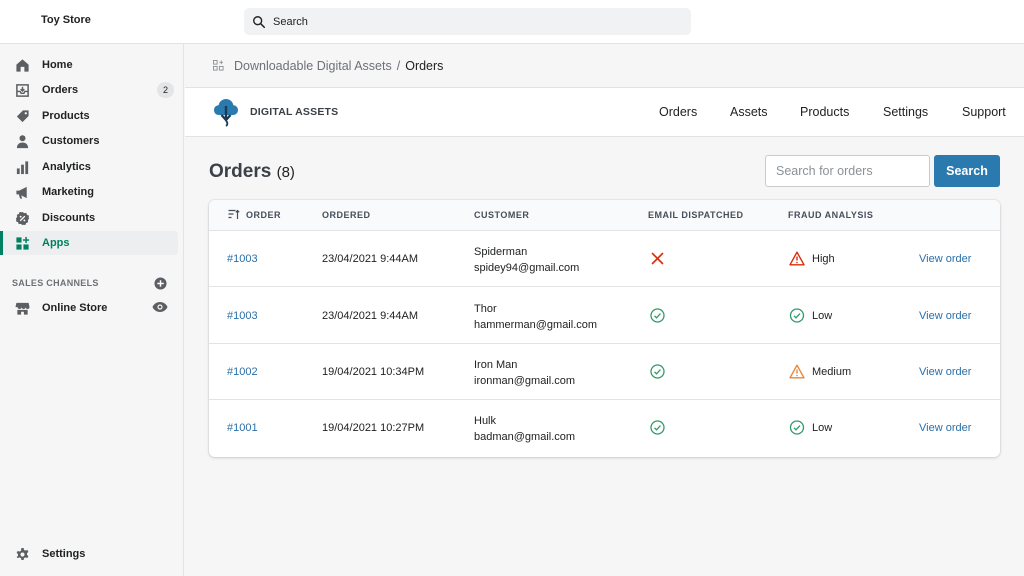 This screenshot has height=576, width=1024. Describe the element at coordinates (526, 260) in the screenshot. I see `customer-cell: Spiderman spidey94@gmail.com` at that location.